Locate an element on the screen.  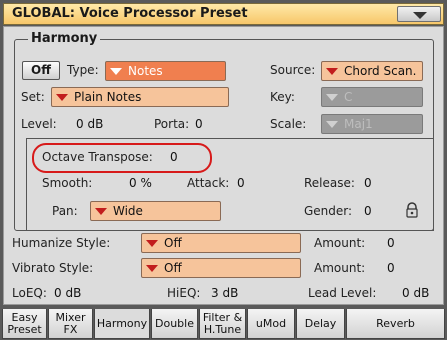
title-bar: GLOBAL: Voice Processor Preset is located at coordinates (223, 14).